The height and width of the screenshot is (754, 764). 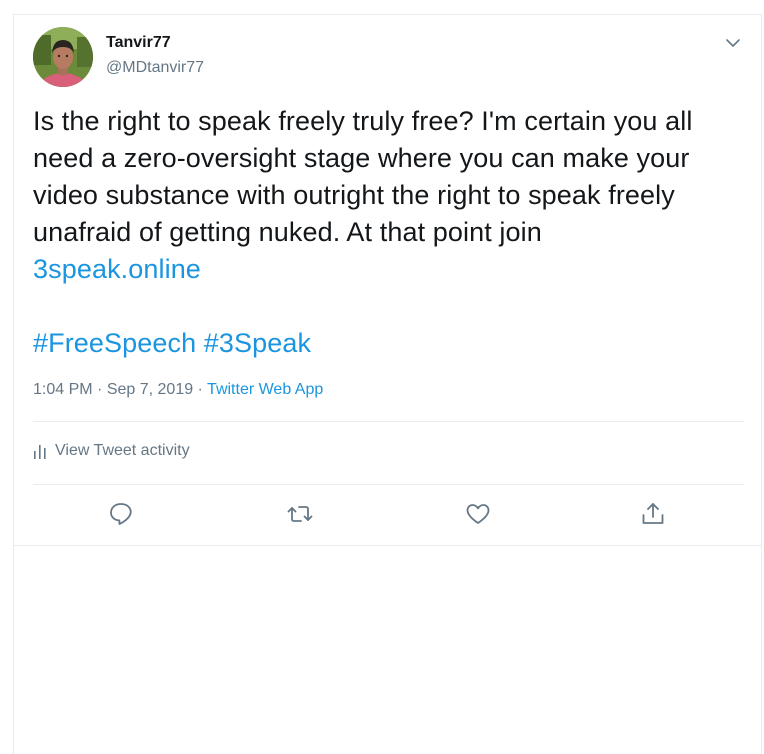 I want to click on tweet-hashtags: #FreeSpeech #3Speak, so click(x=388, y=343).